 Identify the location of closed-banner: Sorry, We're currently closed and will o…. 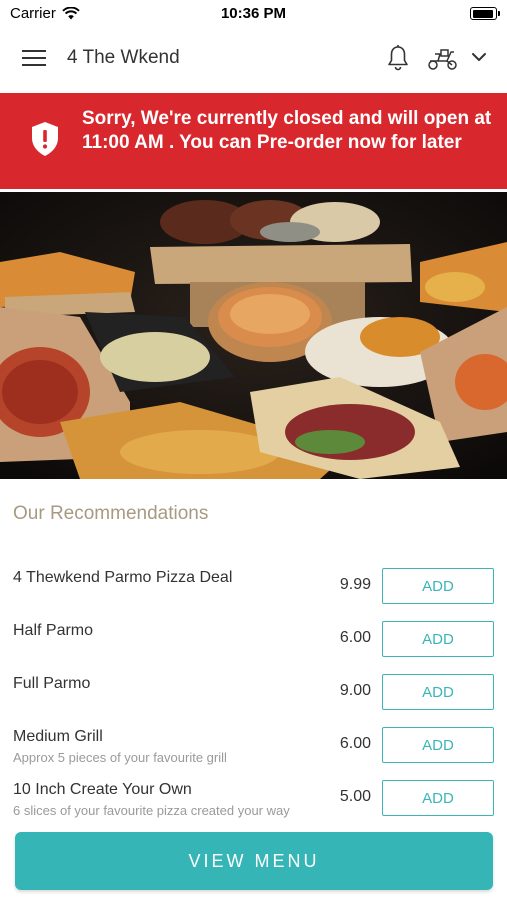
(253, 141).